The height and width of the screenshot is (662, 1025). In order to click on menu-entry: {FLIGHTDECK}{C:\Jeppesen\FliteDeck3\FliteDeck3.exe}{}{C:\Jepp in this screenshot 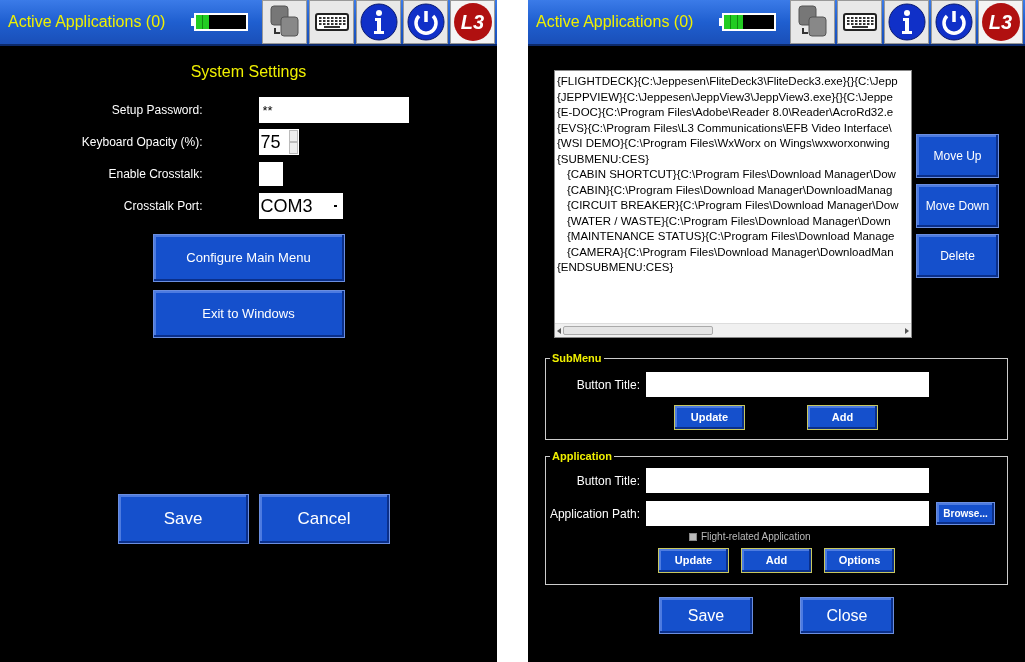, I will do `click(734, 82)`.